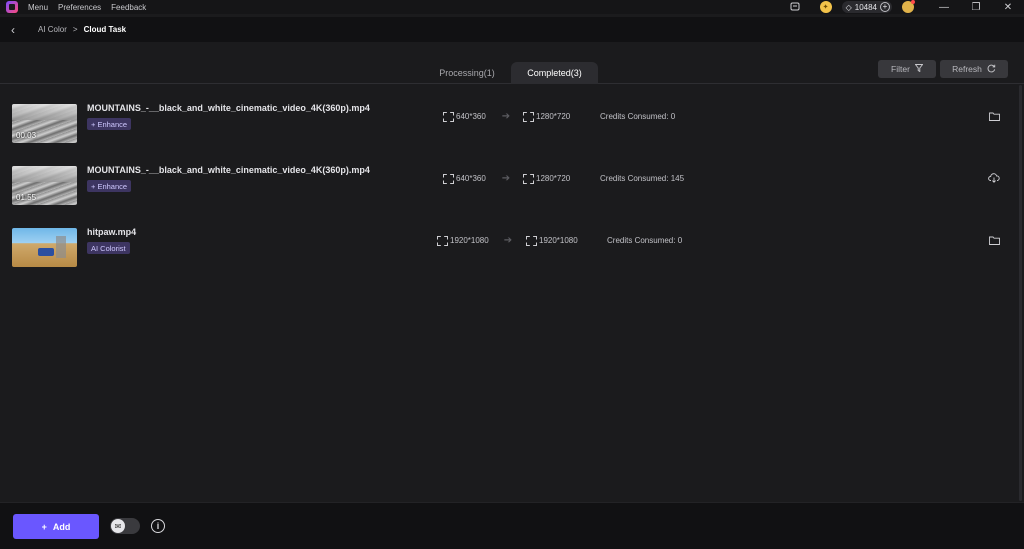  I want to click on video-thumbnail, so click(44, 247).